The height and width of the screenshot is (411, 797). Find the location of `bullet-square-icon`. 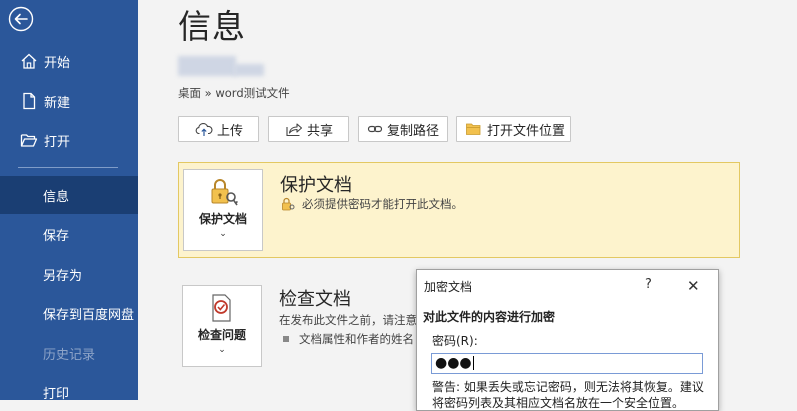

bullet-square-icon is located at coordinates (286, 339).